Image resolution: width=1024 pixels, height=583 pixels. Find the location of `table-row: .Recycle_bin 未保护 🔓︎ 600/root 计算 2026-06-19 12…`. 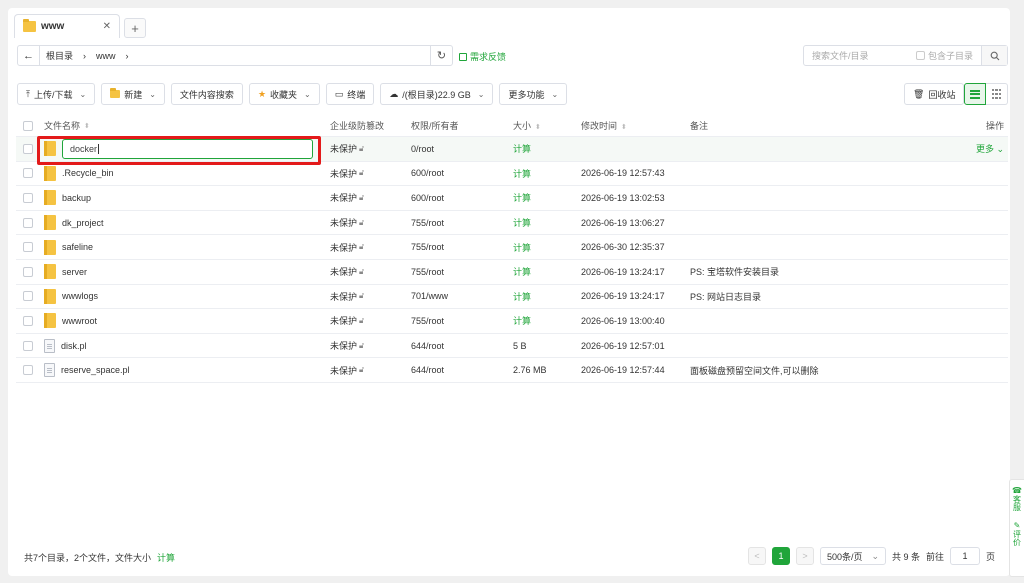

table-row: .Recycle_bin 未保护 🔓︎ 600/root 计算 2026-06-19 12… is located at coordinates (512, 174).